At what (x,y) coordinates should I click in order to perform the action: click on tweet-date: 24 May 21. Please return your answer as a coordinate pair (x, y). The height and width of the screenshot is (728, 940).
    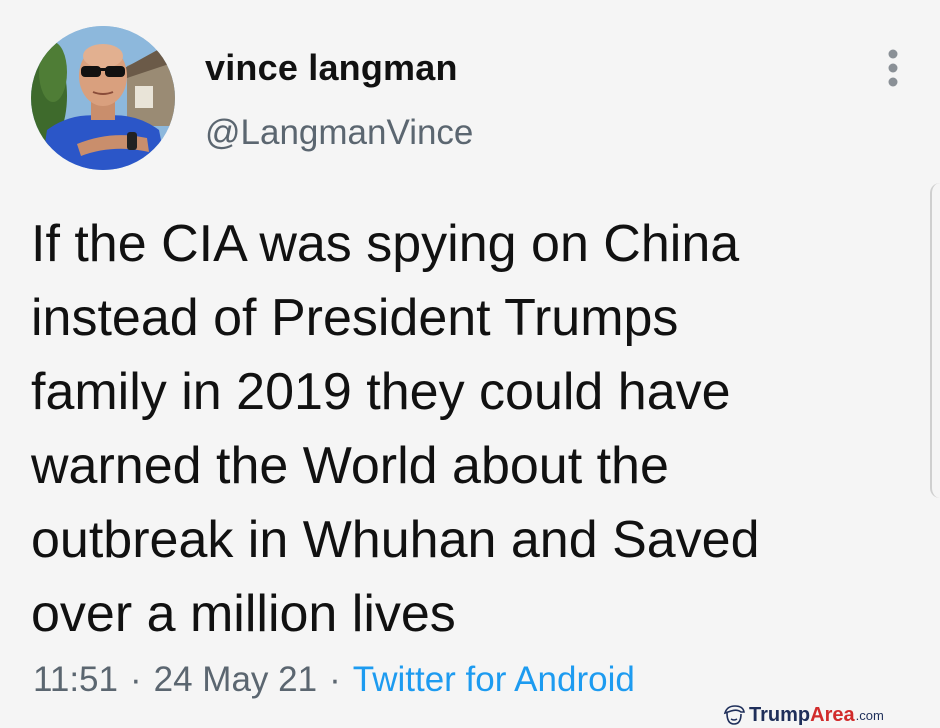
    Looking at the image, I should click on (235, 679).